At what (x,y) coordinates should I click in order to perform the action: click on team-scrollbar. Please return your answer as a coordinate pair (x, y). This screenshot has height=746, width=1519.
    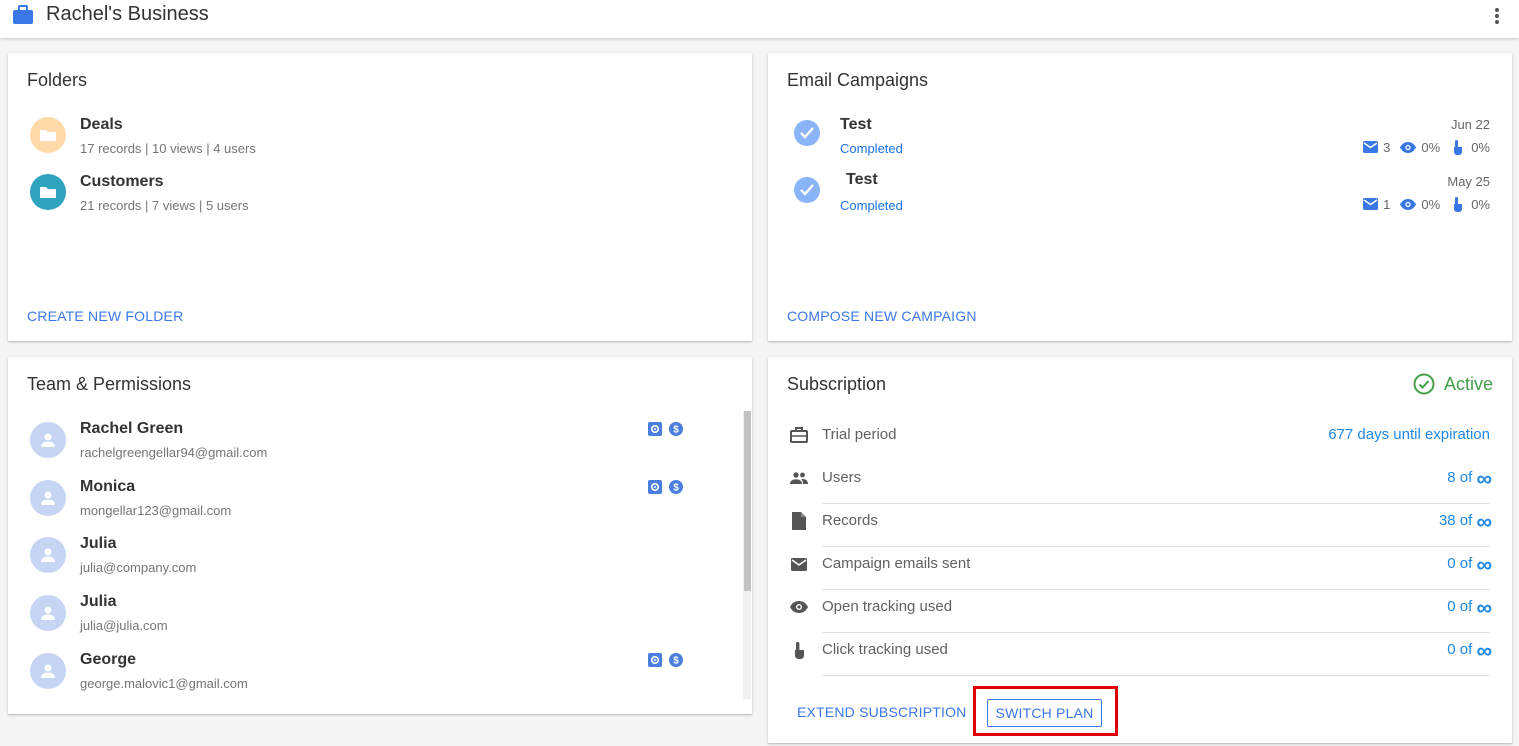
    Looking at the image, I should click on (747, 555).